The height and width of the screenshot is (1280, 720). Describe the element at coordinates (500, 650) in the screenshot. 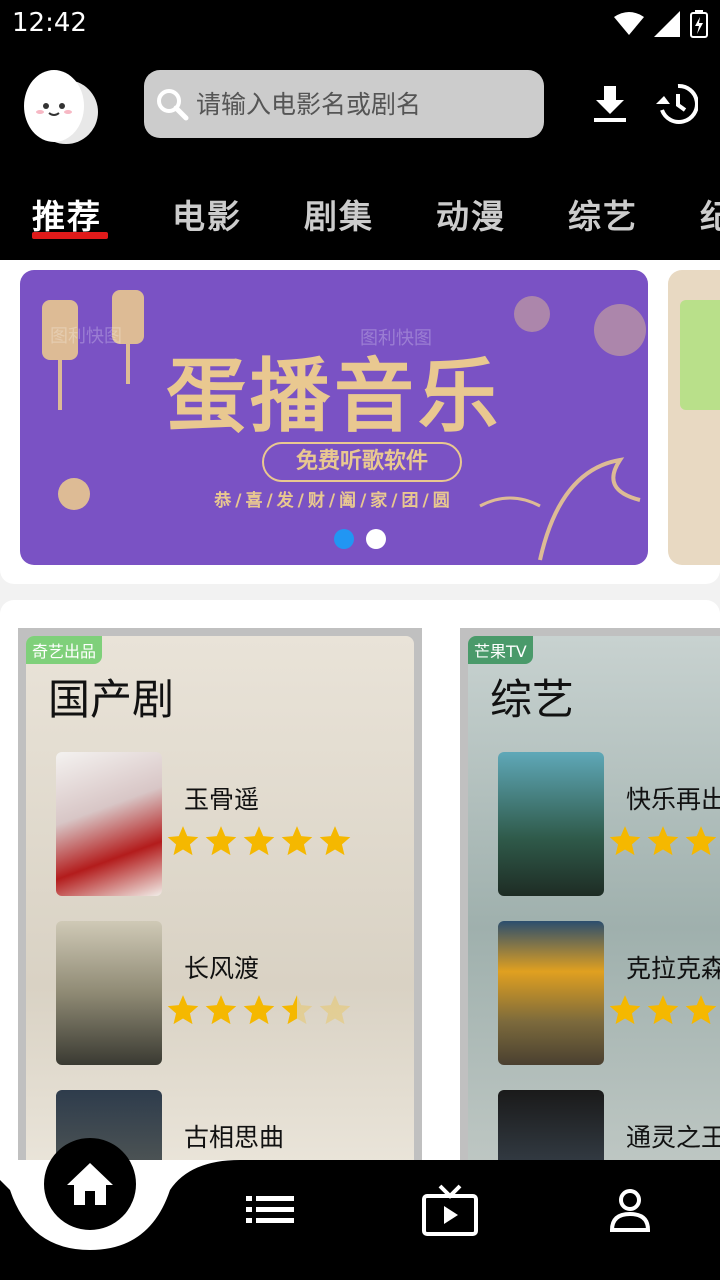

I see `source-badge: 芒果TV` at that location.